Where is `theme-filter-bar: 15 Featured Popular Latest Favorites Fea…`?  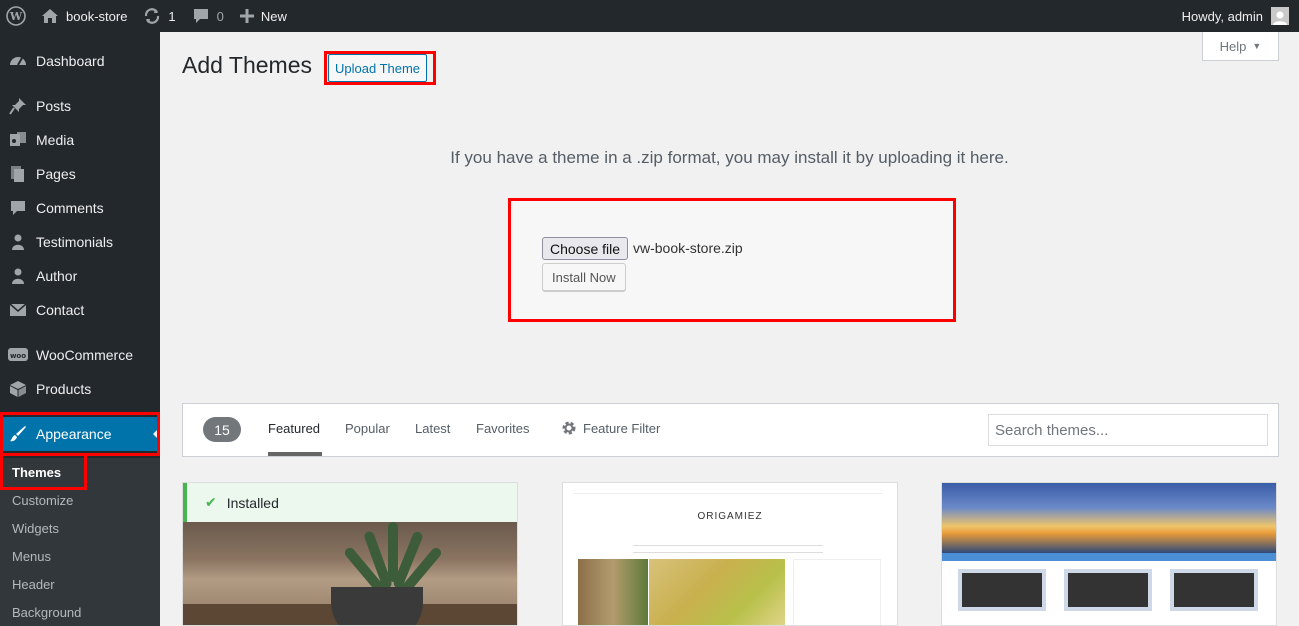
theme-filter-bar: 15 Featured Popular Latest Favorites Fea… is located at coordinates (730, 430).